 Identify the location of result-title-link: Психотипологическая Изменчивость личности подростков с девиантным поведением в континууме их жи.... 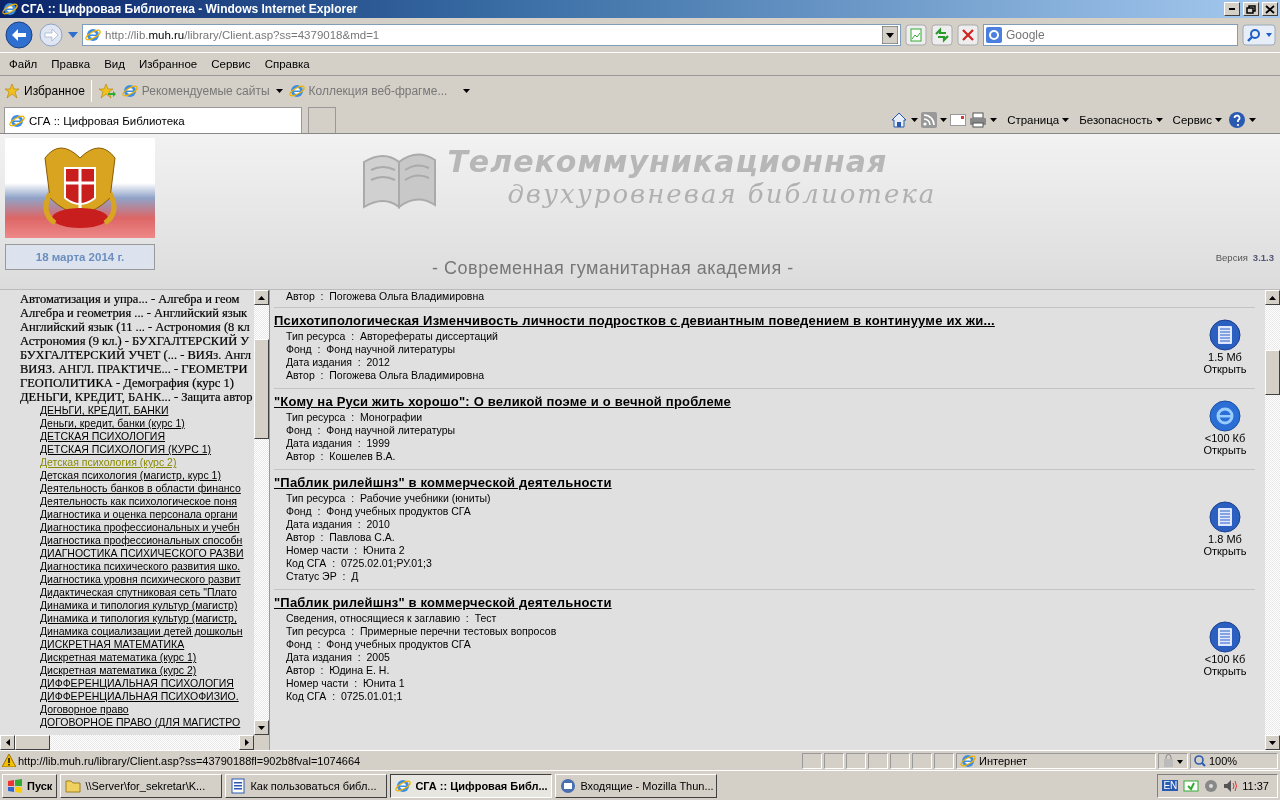
(734, 321).